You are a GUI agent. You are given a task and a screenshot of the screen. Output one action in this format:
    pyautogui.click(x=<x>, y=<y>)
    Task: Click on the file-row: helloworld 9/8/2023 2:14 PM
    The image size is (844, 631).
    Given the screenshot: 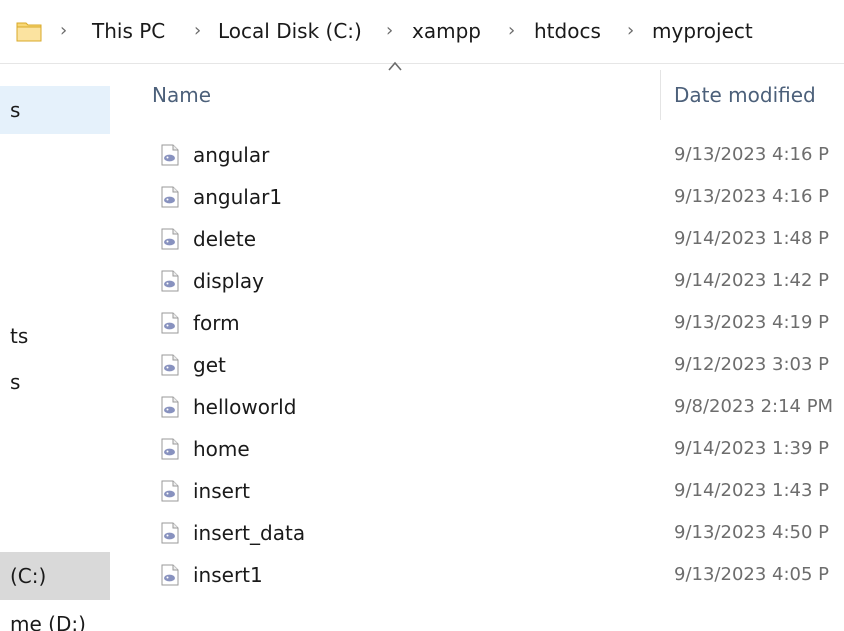 What is the action you would take?
    pyautogui.click(x=481, y=407)
    